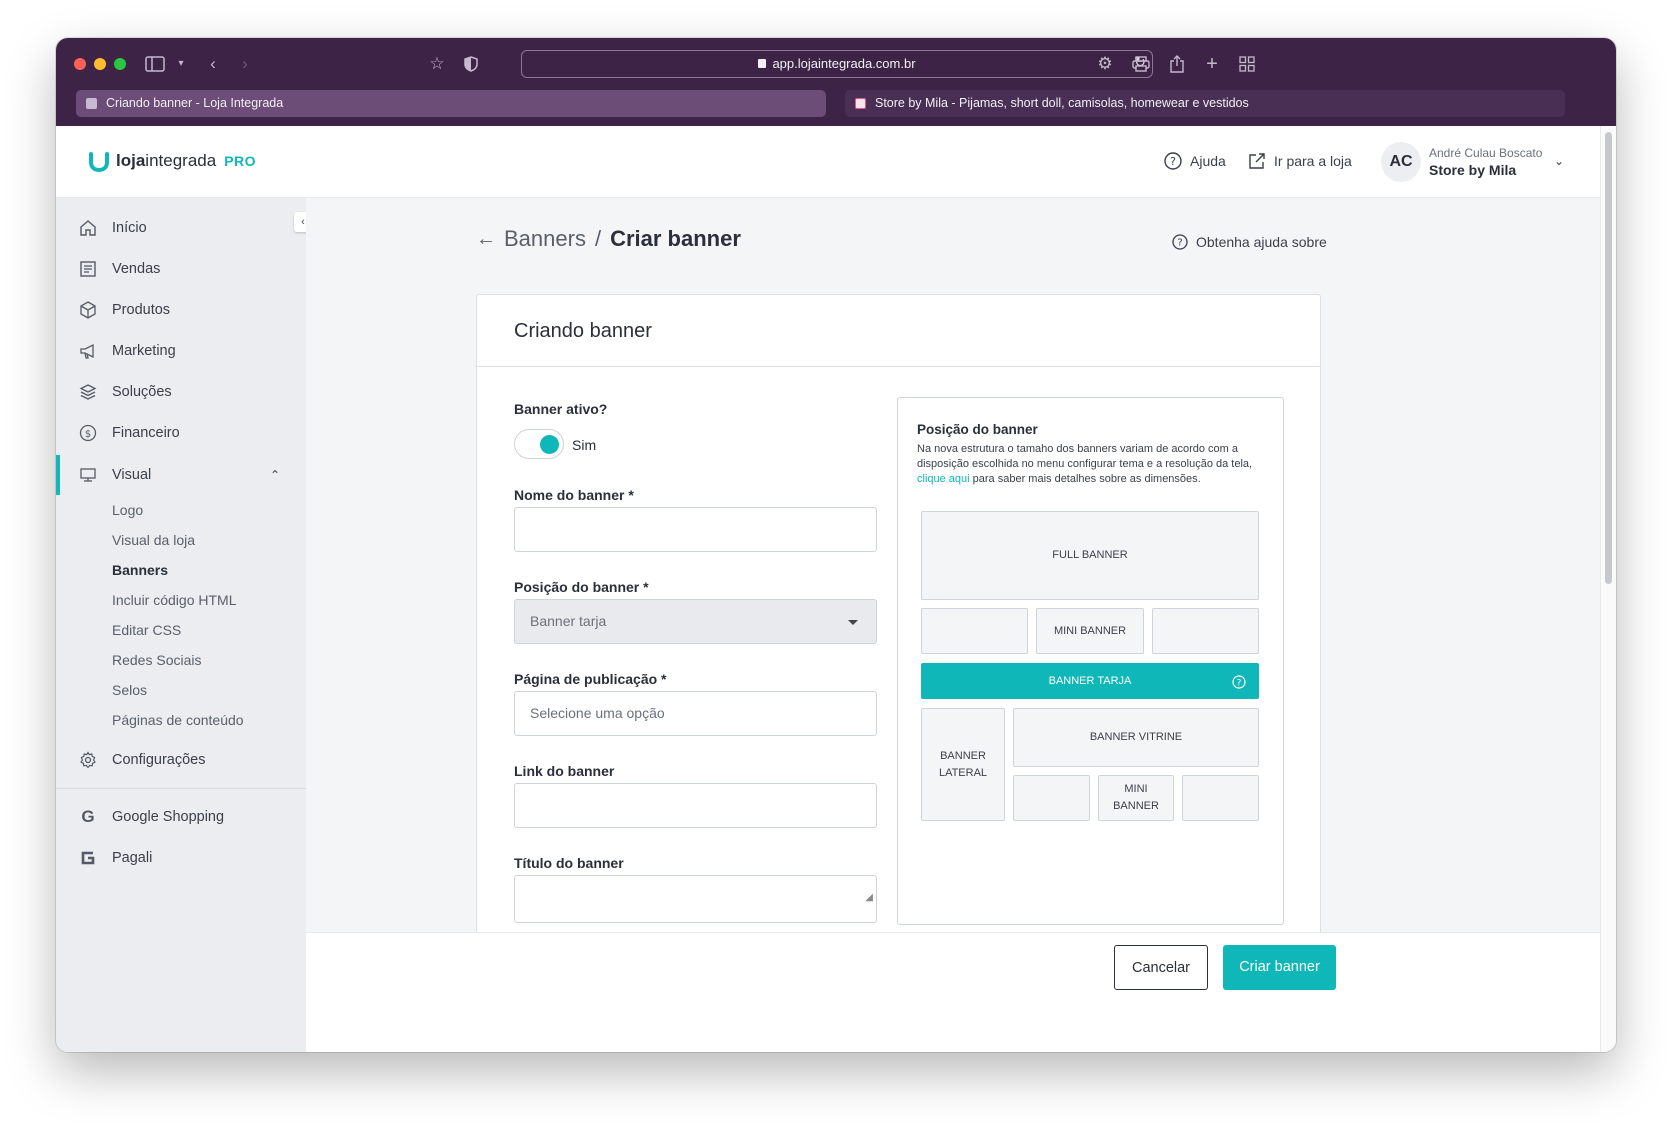  What do you see at coordinates (695, 713) in the screenshot?
I see `publication-page-select: Selecione uma opção` at bounding box center [695, 713].